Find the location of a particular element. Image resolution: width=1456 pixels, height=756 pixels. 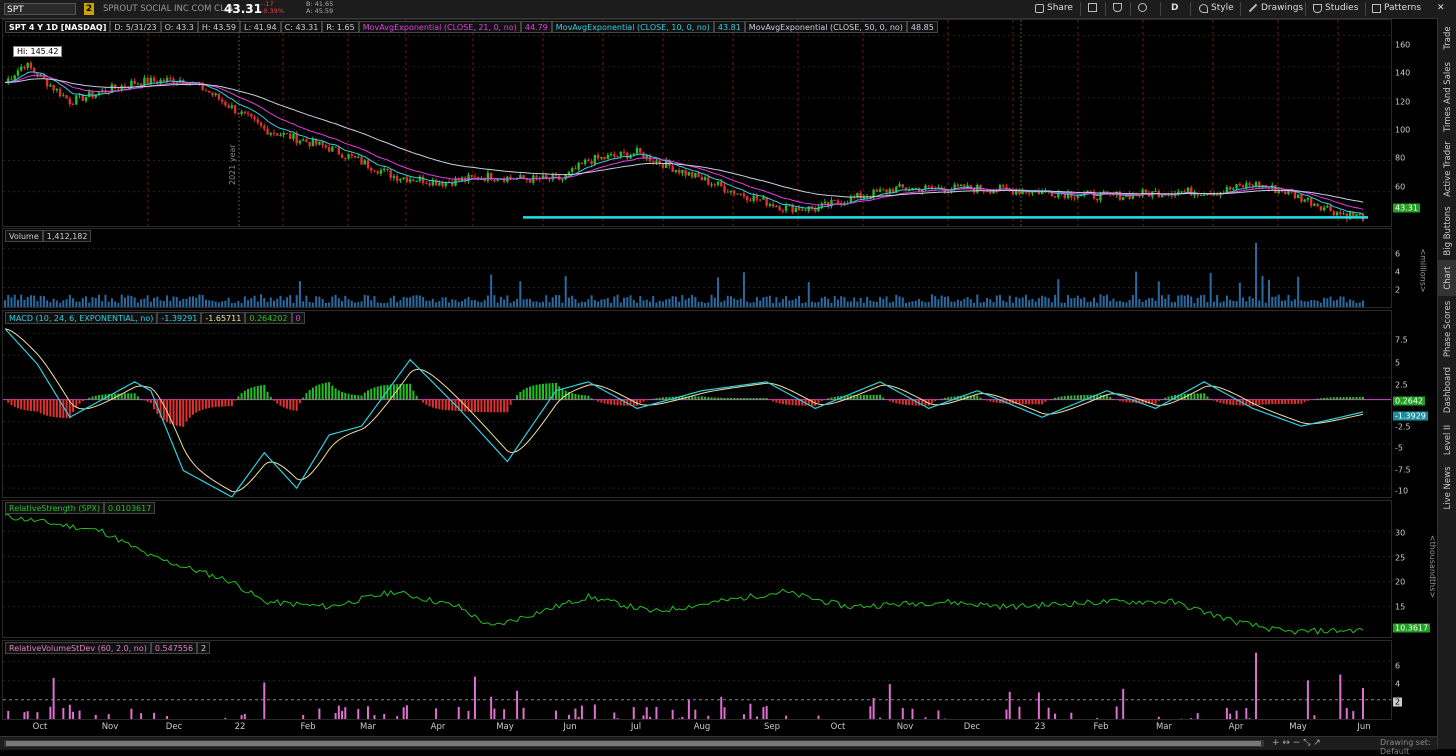

drawing-set: Drawing set: Default is located at coordinates (1408, 747).